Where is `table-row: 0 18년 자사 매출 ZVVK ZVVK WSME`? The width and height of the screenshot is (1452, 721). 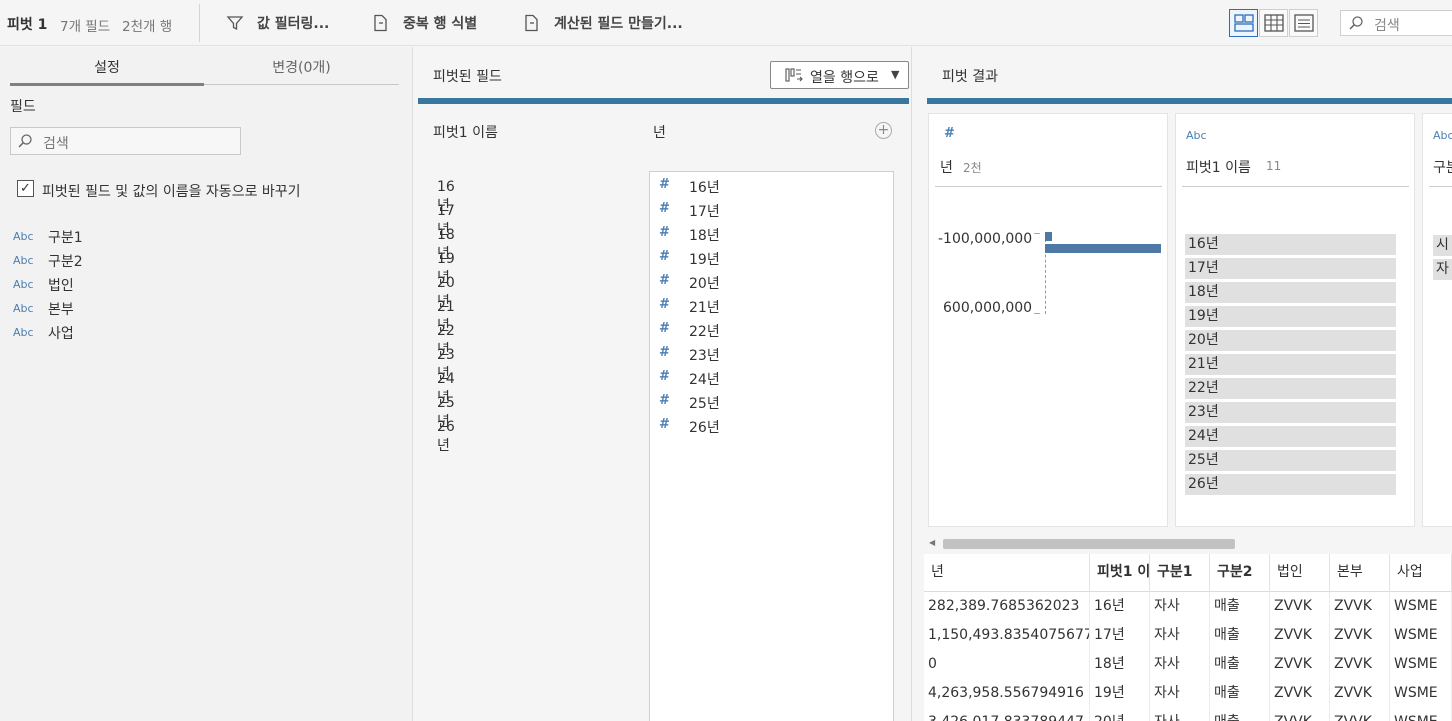 table-row: 0 18년 자사 매출 ZVVK ZVVK WSME is located at coordinates (1188, 664).